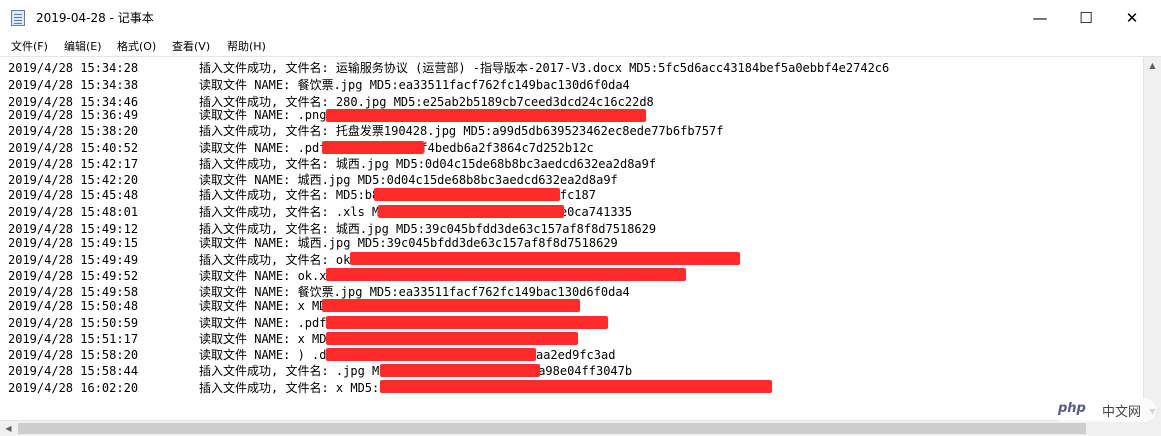  Describe the element at coordinates (580, 46) in the screenshot. I see `menu-bar: 文件(F) 编辑(E) 格式(O) 查看(V) 帮助(H)` at that location.